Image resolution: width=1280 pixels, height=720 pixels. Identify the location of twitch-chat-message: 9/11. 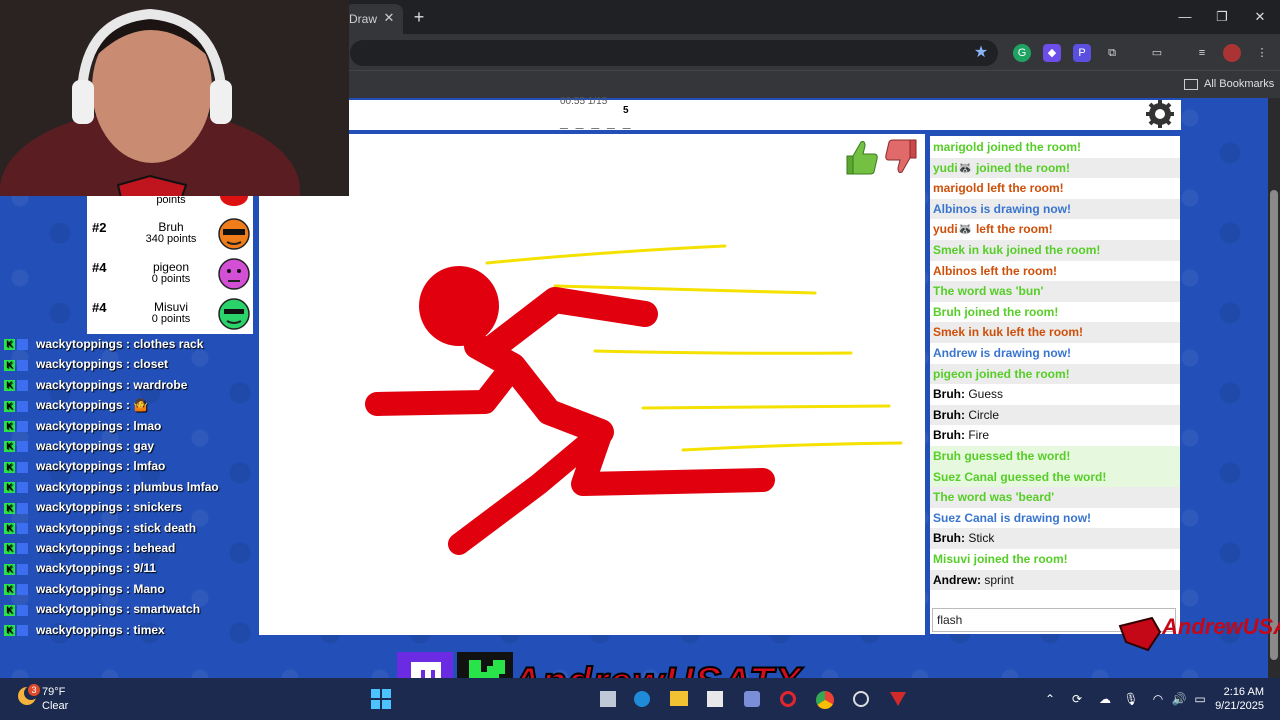
(145, 568).